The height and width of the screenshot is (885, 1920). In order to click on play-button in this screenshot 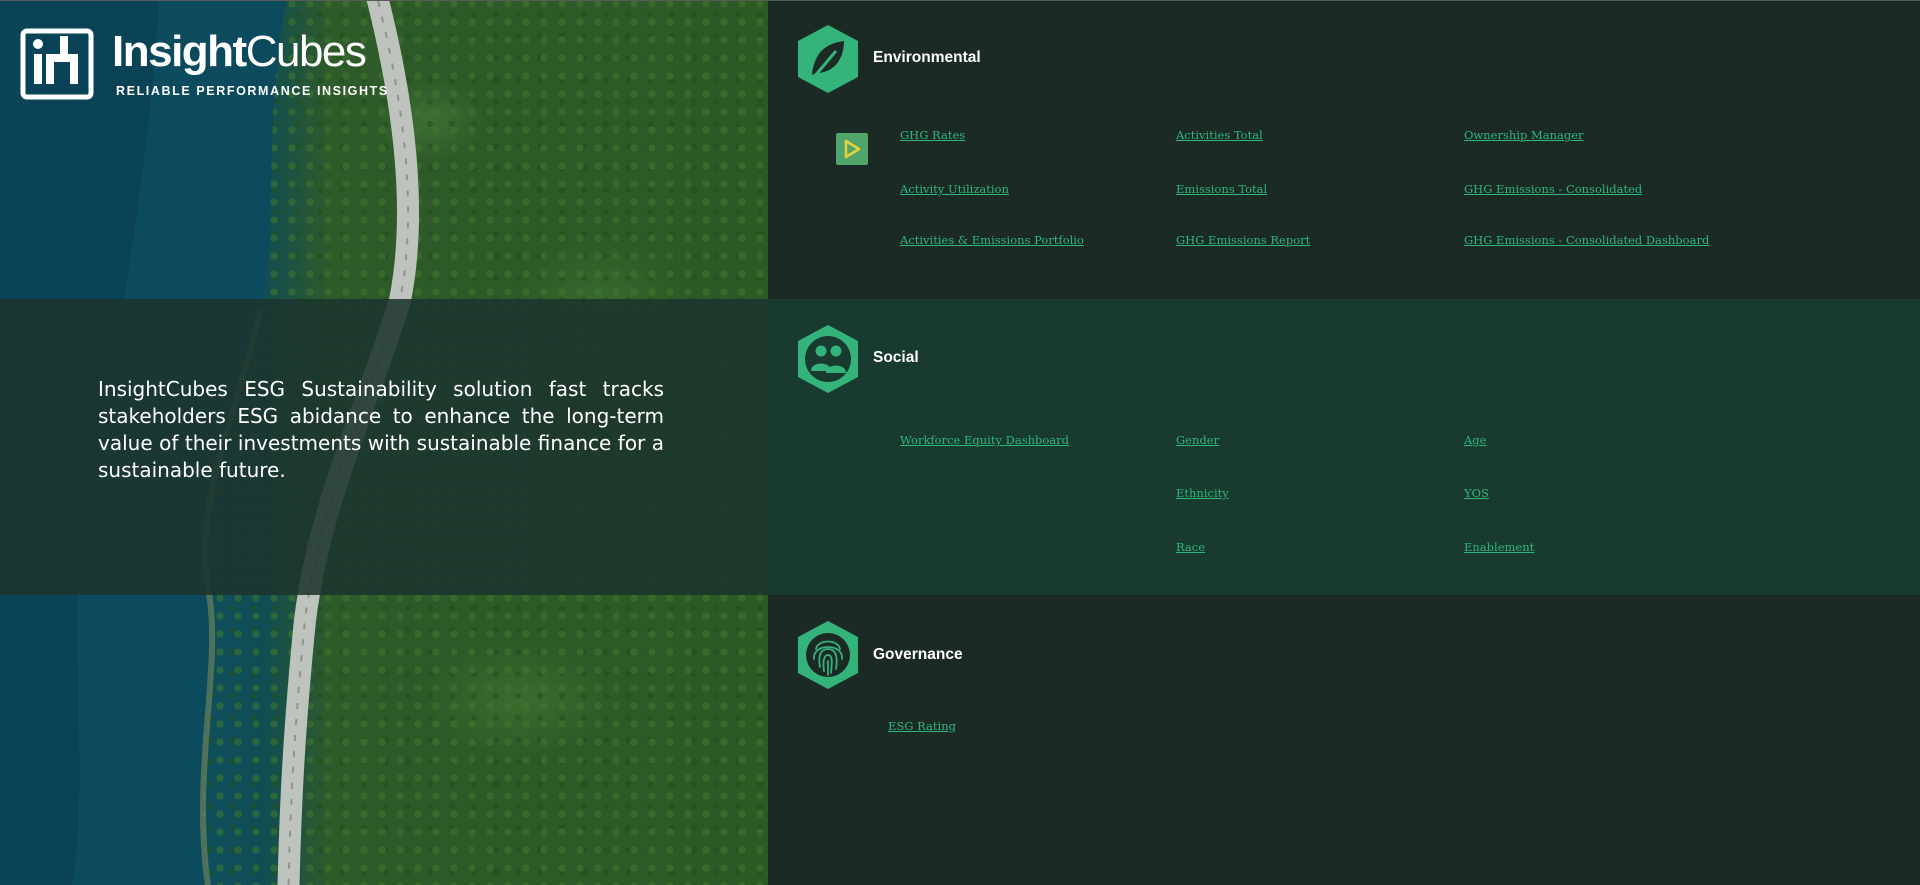, I will do `click(852, 149)`.